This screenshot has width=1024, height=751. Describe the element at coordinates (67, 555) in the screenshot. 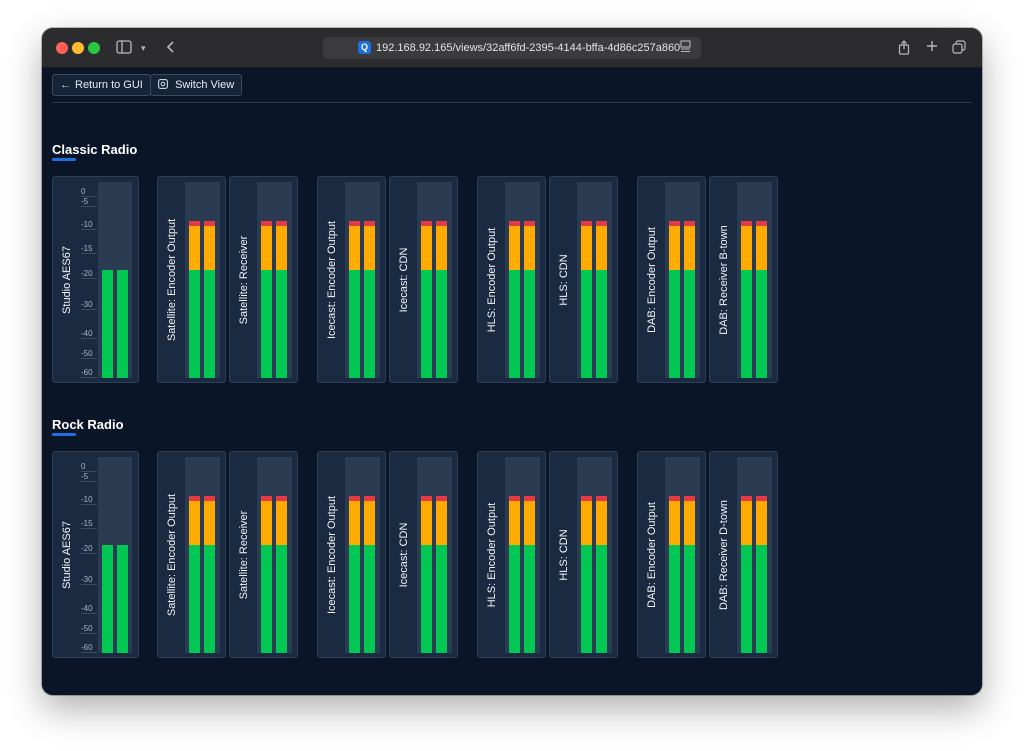

I see `meter-label: Studio AES67` at that location.